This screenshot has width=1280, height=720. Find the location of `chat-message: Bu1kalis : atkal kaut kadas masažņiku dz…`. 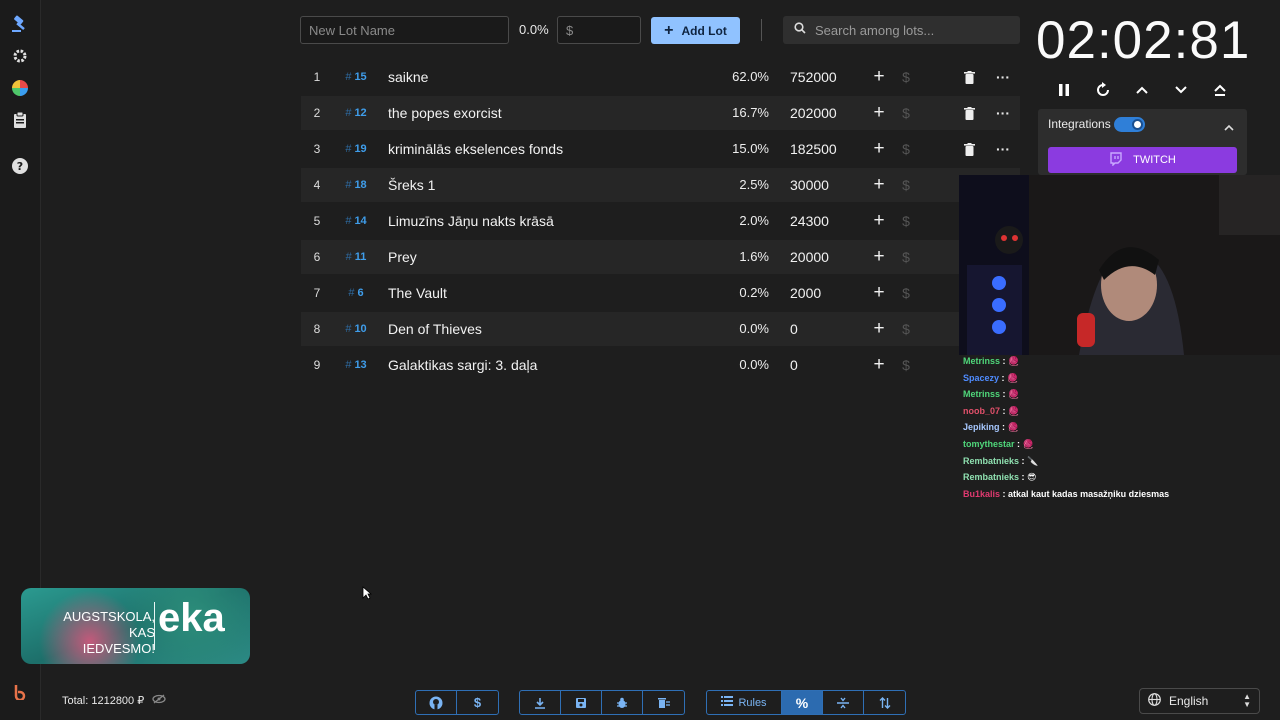

chat-message: Bu1kalis : atkal kaut kadas masažņiku dz… is located at coordinates (1066, 493).